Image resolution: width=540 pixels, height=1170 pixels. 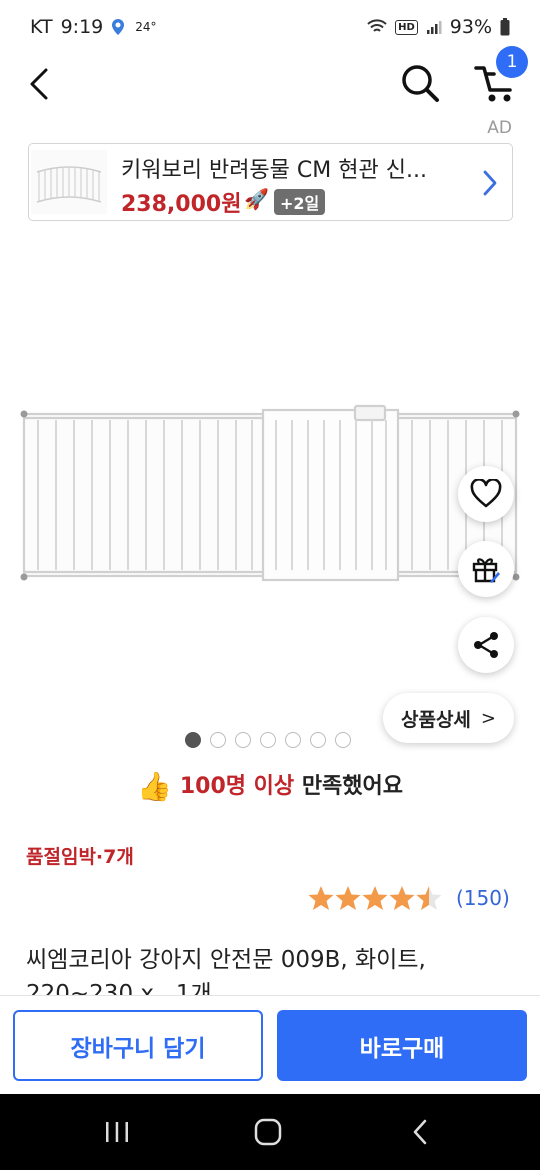 What do you see at coordinates (499, 128) in the screenshot?
I see `ad-label: AD` at bounding box center [499, 128].